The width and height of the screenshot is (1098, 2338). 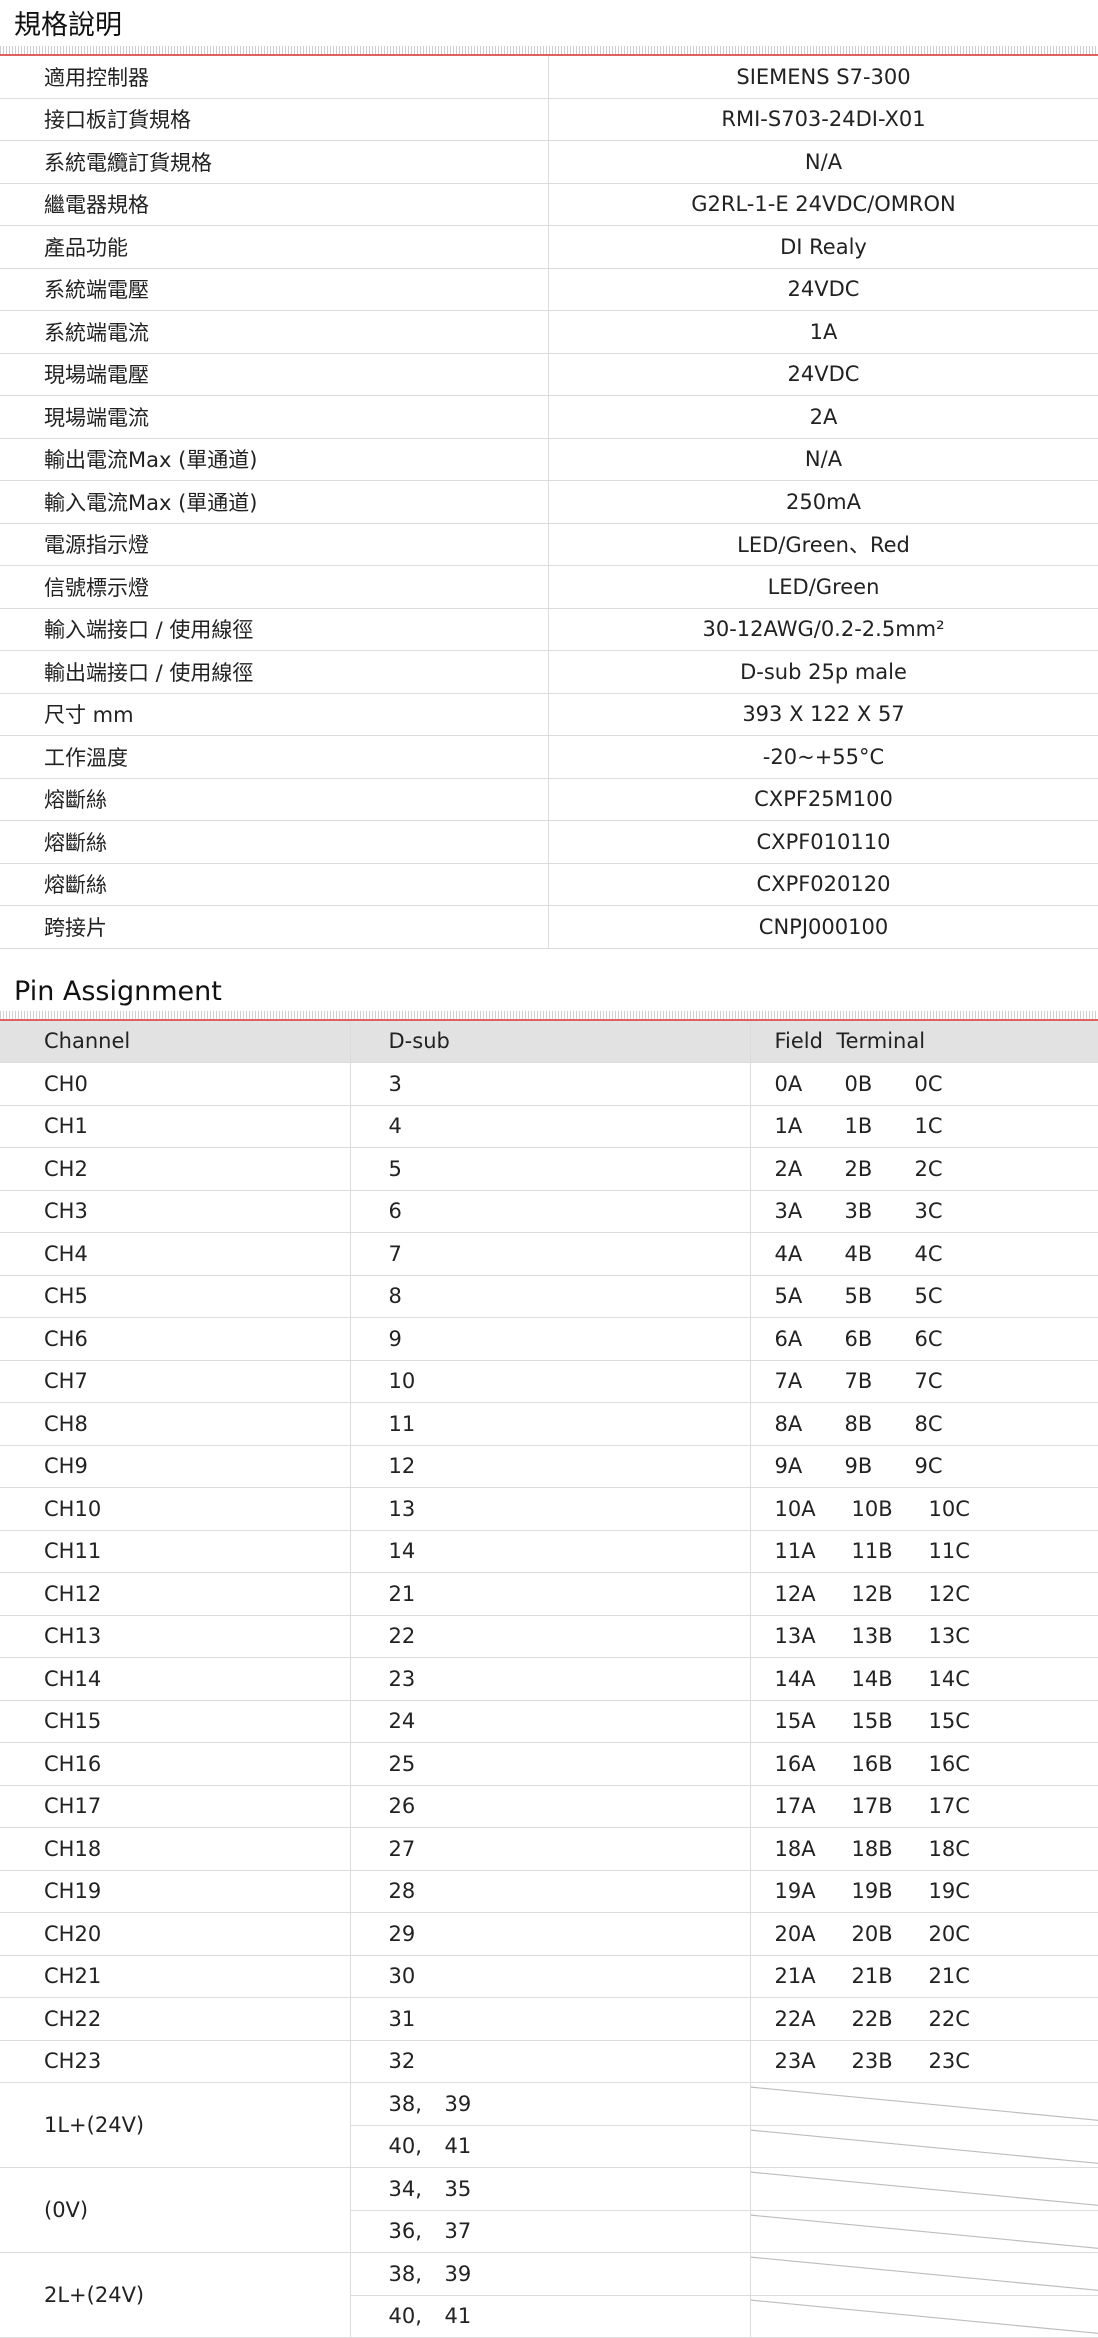 I want to click on terminal-b: 17B, so click(x=890, y=1806).